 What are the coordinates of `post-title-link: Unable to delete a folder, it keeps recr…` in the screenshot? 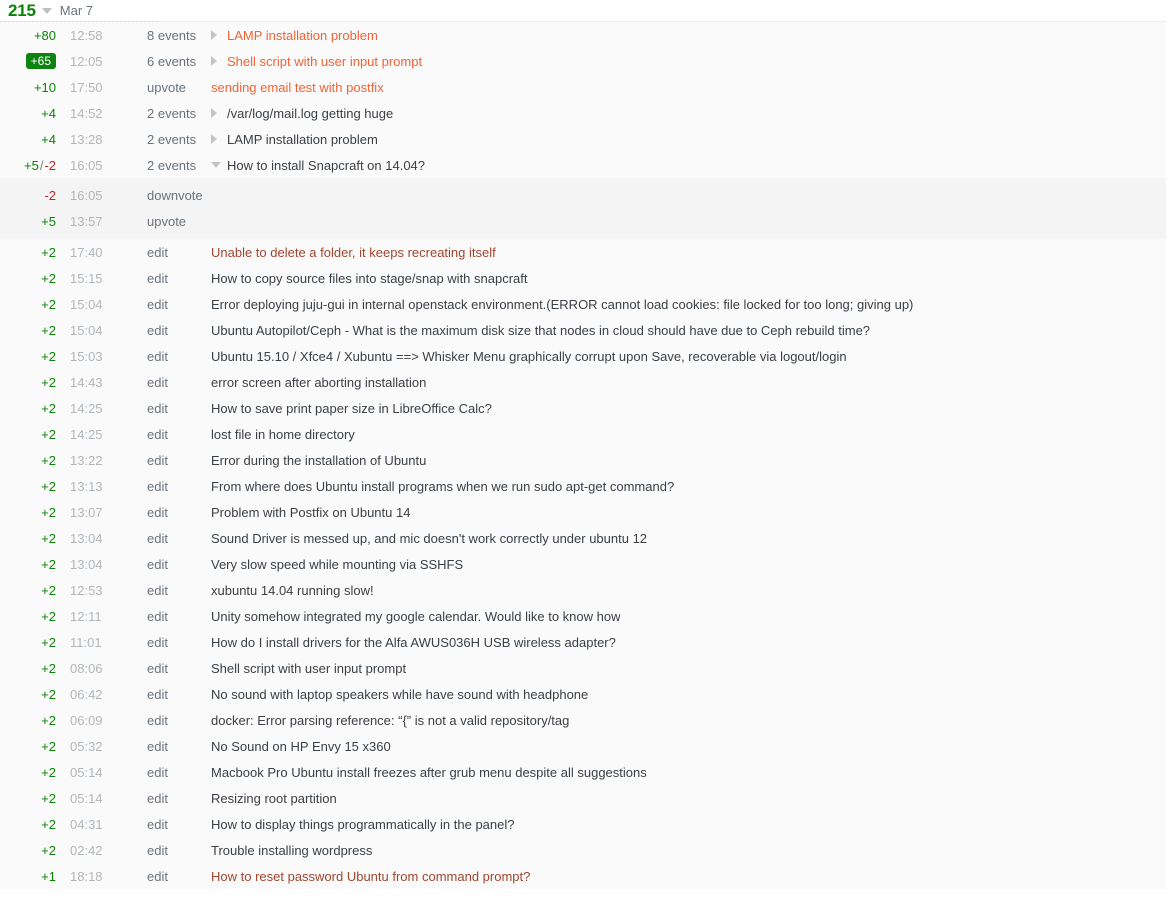 It's located at (353, 252).